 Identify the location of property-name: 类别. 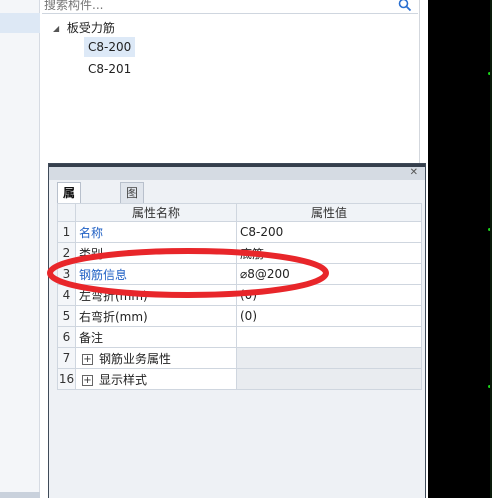
(156, 253).